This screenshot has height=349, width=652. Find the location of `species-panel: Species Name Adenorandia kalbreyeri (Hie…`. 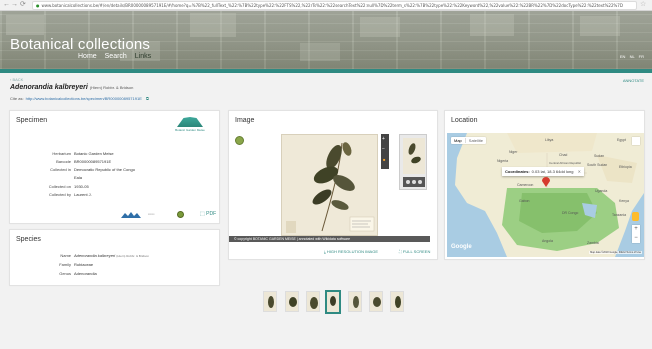

species-panel: Species Name Adenorandia kalbreyeri (Hie… is located at coordinates (114, 257).